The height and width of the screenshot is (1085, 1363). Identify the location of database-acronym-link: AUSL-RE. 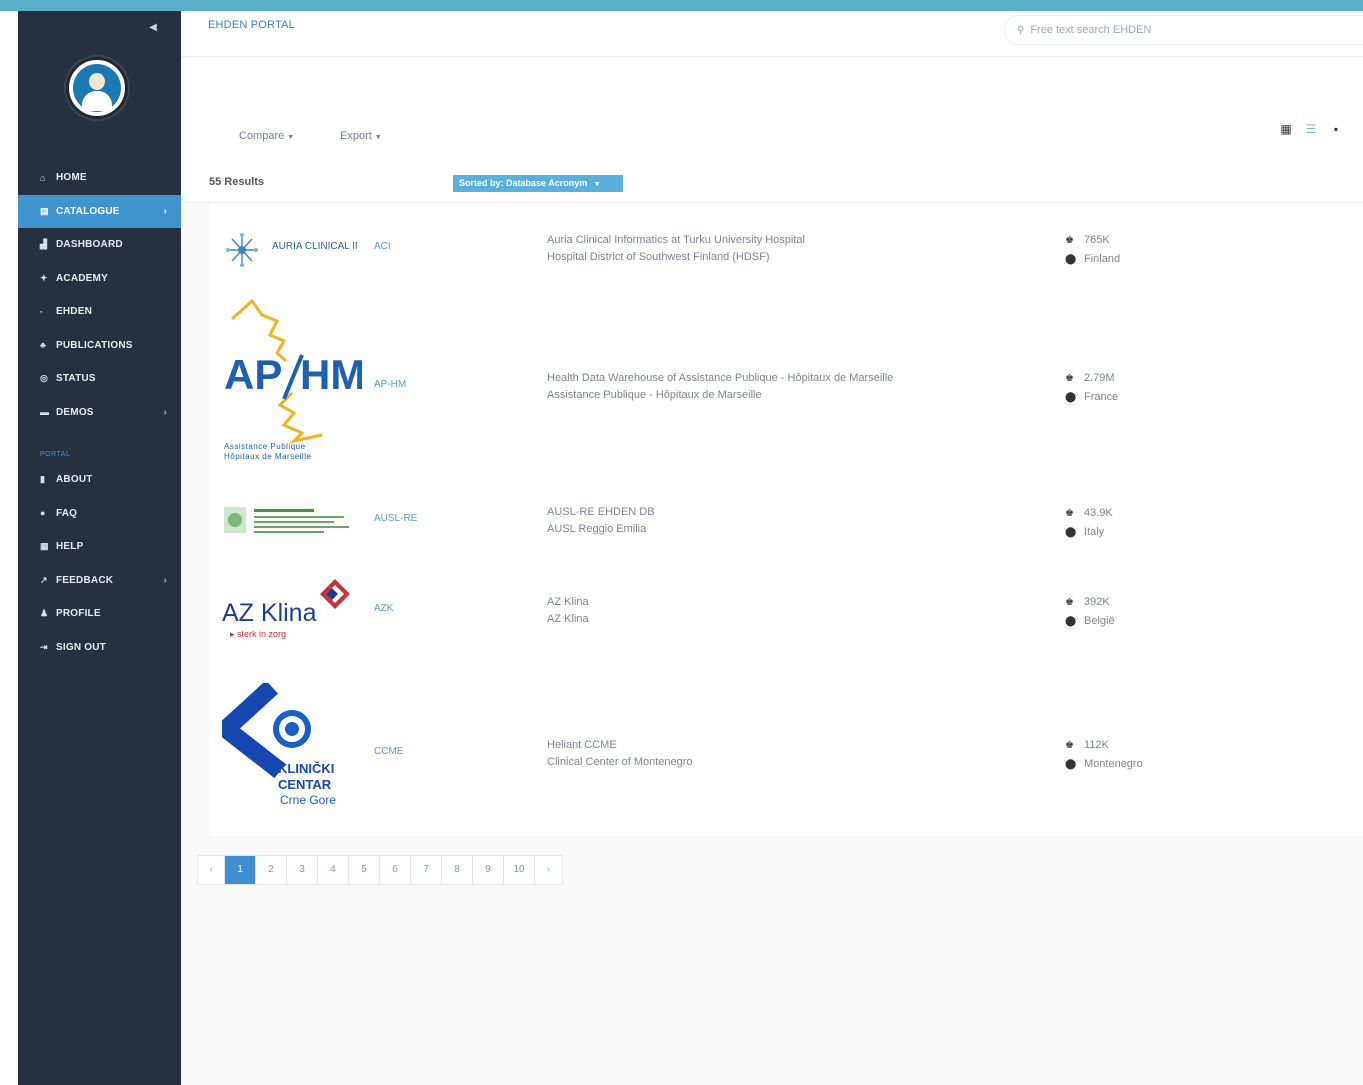
(395, 518).